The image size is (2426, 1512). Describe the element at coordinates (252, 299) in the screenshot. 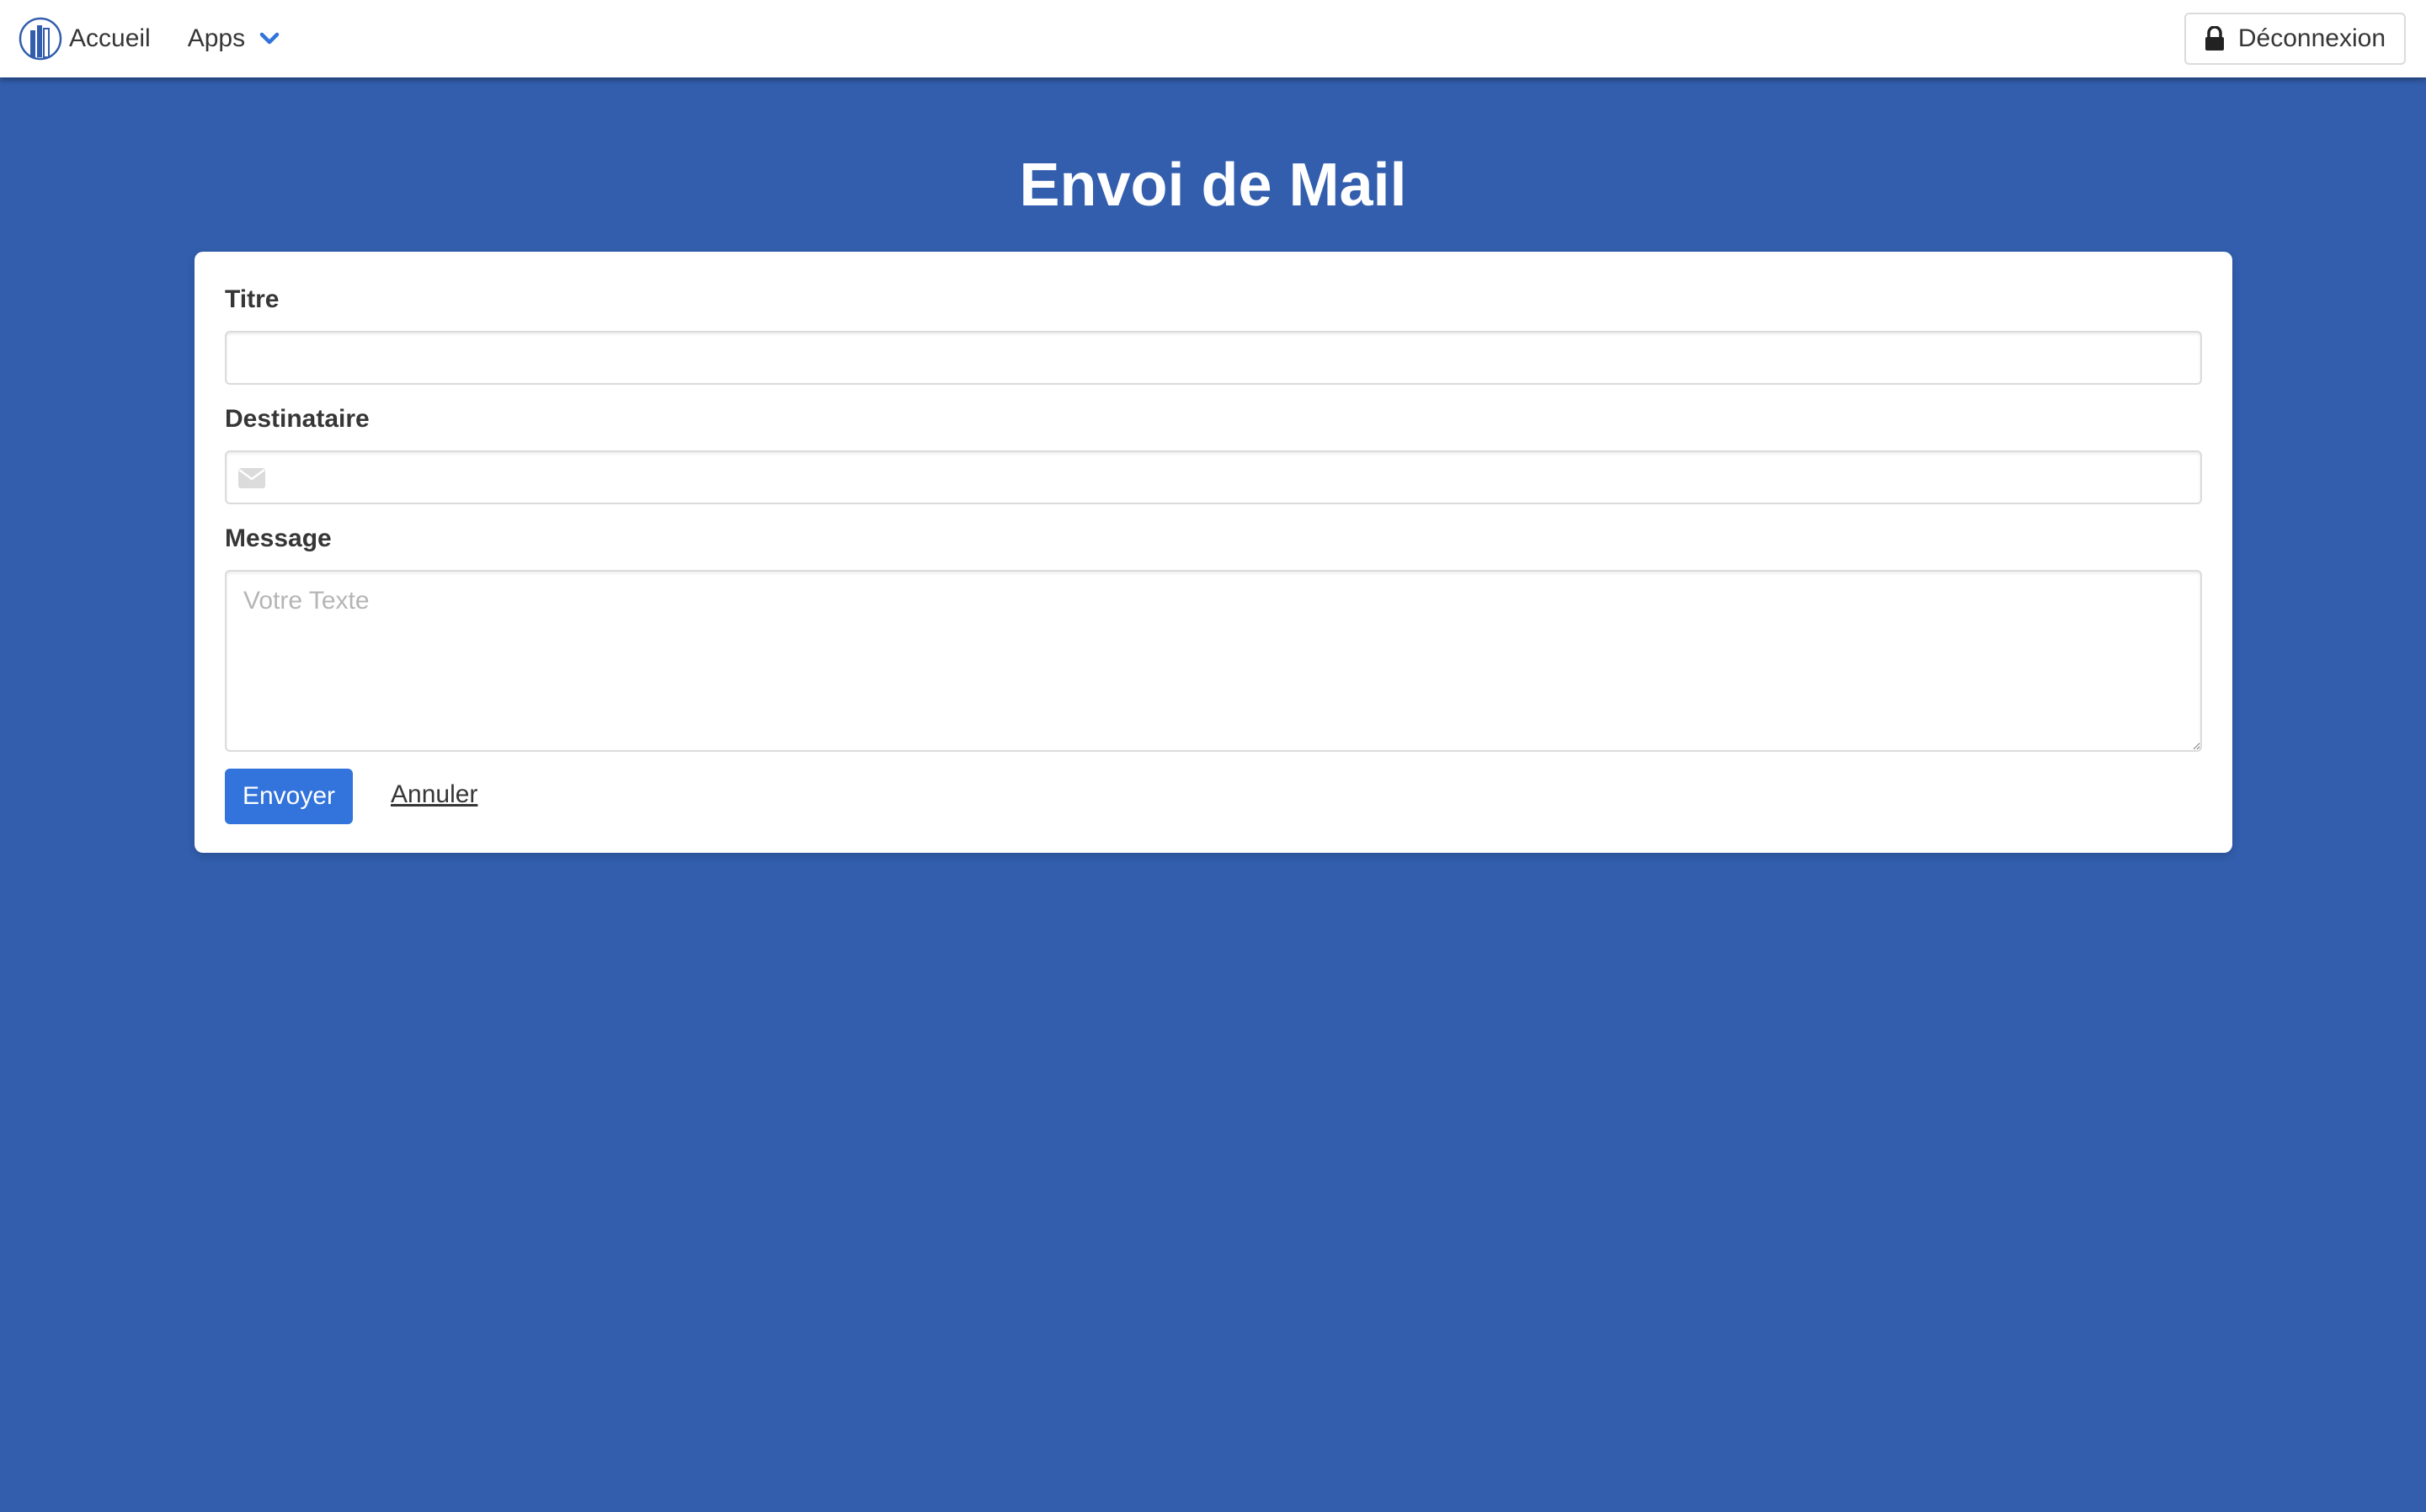

I see `title-label: Titre` at that location.